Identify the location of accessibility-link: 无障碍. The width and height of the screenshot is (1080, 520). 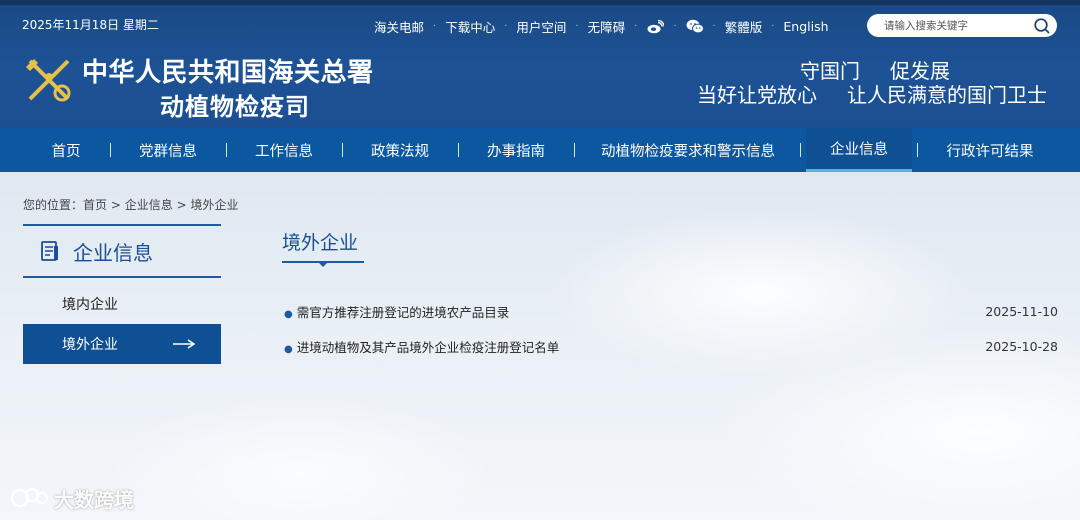
(607, 26).